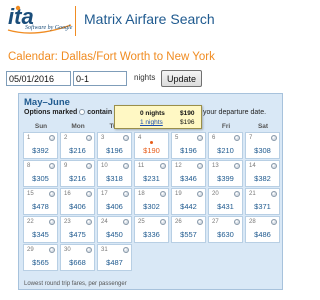  What do you see at coordinates (214, 138) in the screenshot?
I see `day-number: 6` at bounding box center [214, 138].